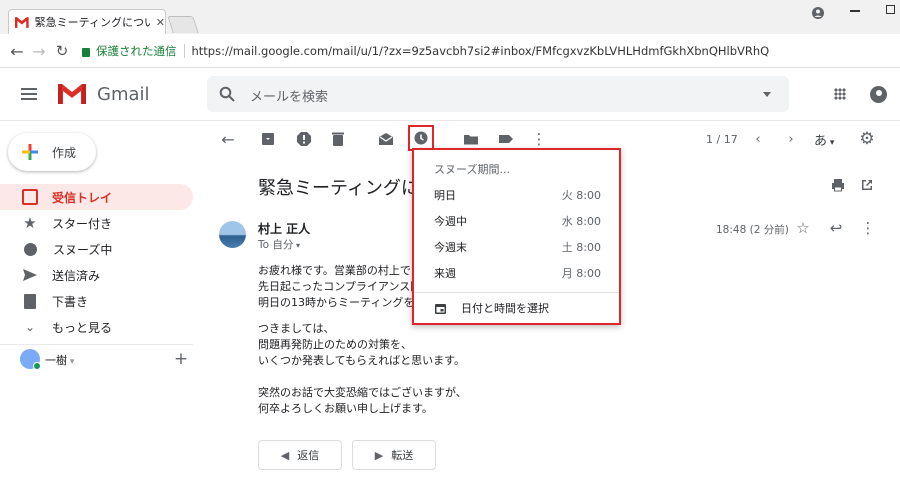 The image size is (900, 486). Describe the element at coordinates (96, 344) in the screenshot. I see `sidebar-divider` at that location.